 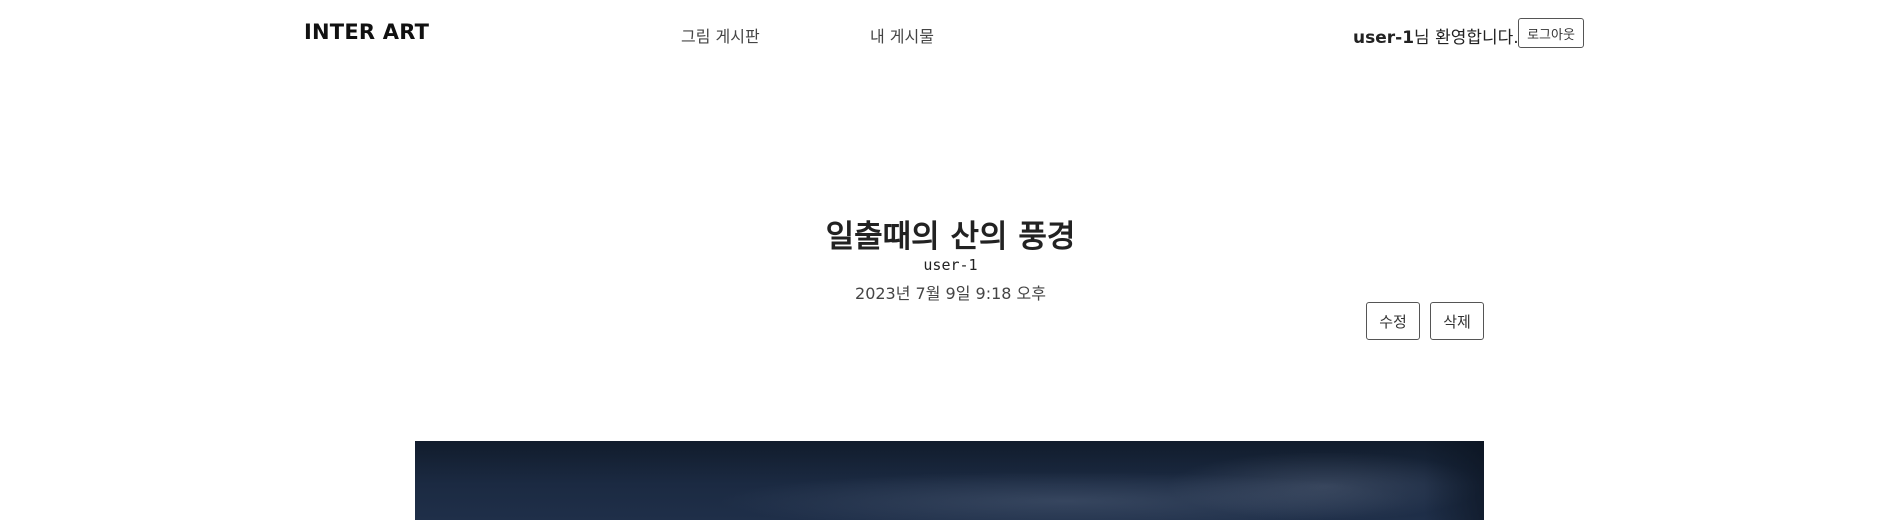 I want to click on welcome-message: user-1님 환영합니다., so click(x=1436, y=35).